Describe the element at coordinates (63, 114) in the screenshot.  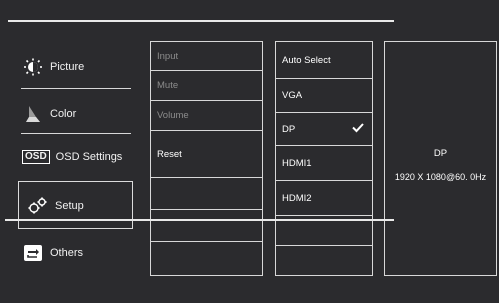
I see `sidebar-item-label: Color` at that location.